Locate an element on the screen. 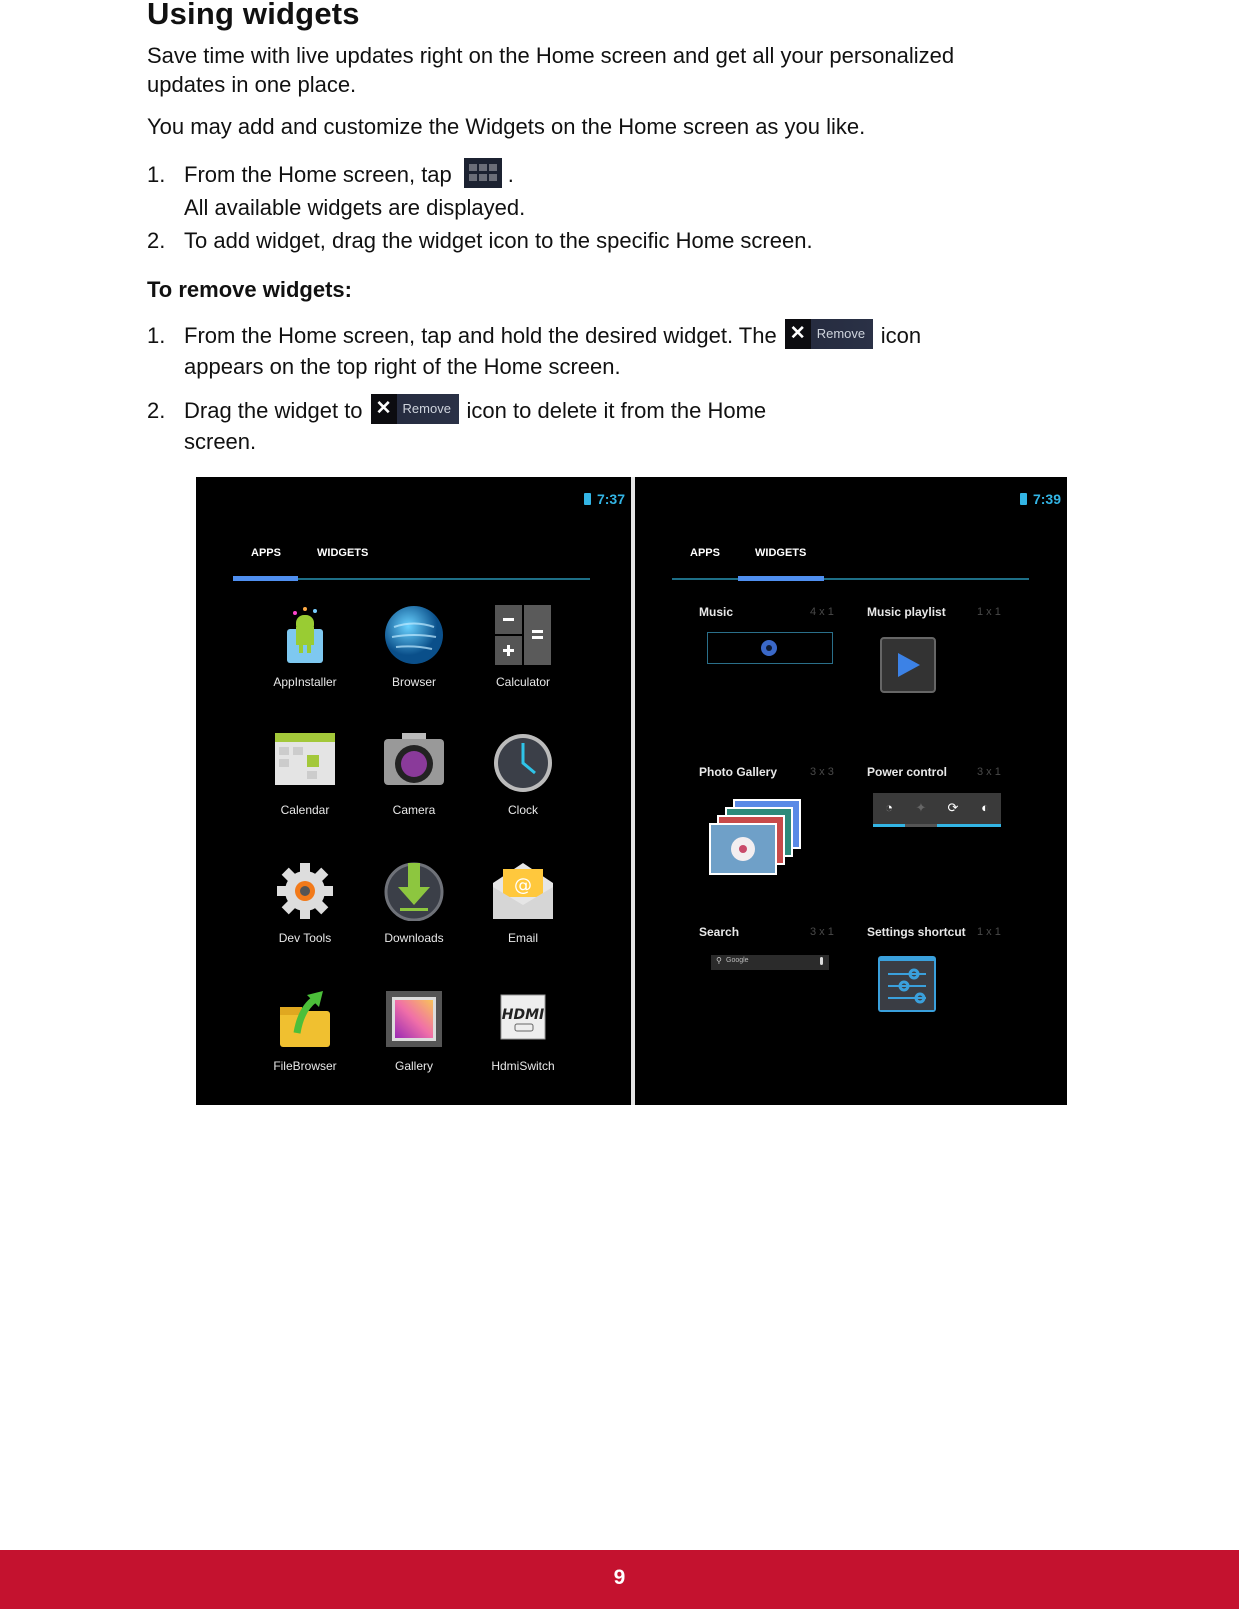  app-downloads: Downloads is located at coordinates (414, 903).